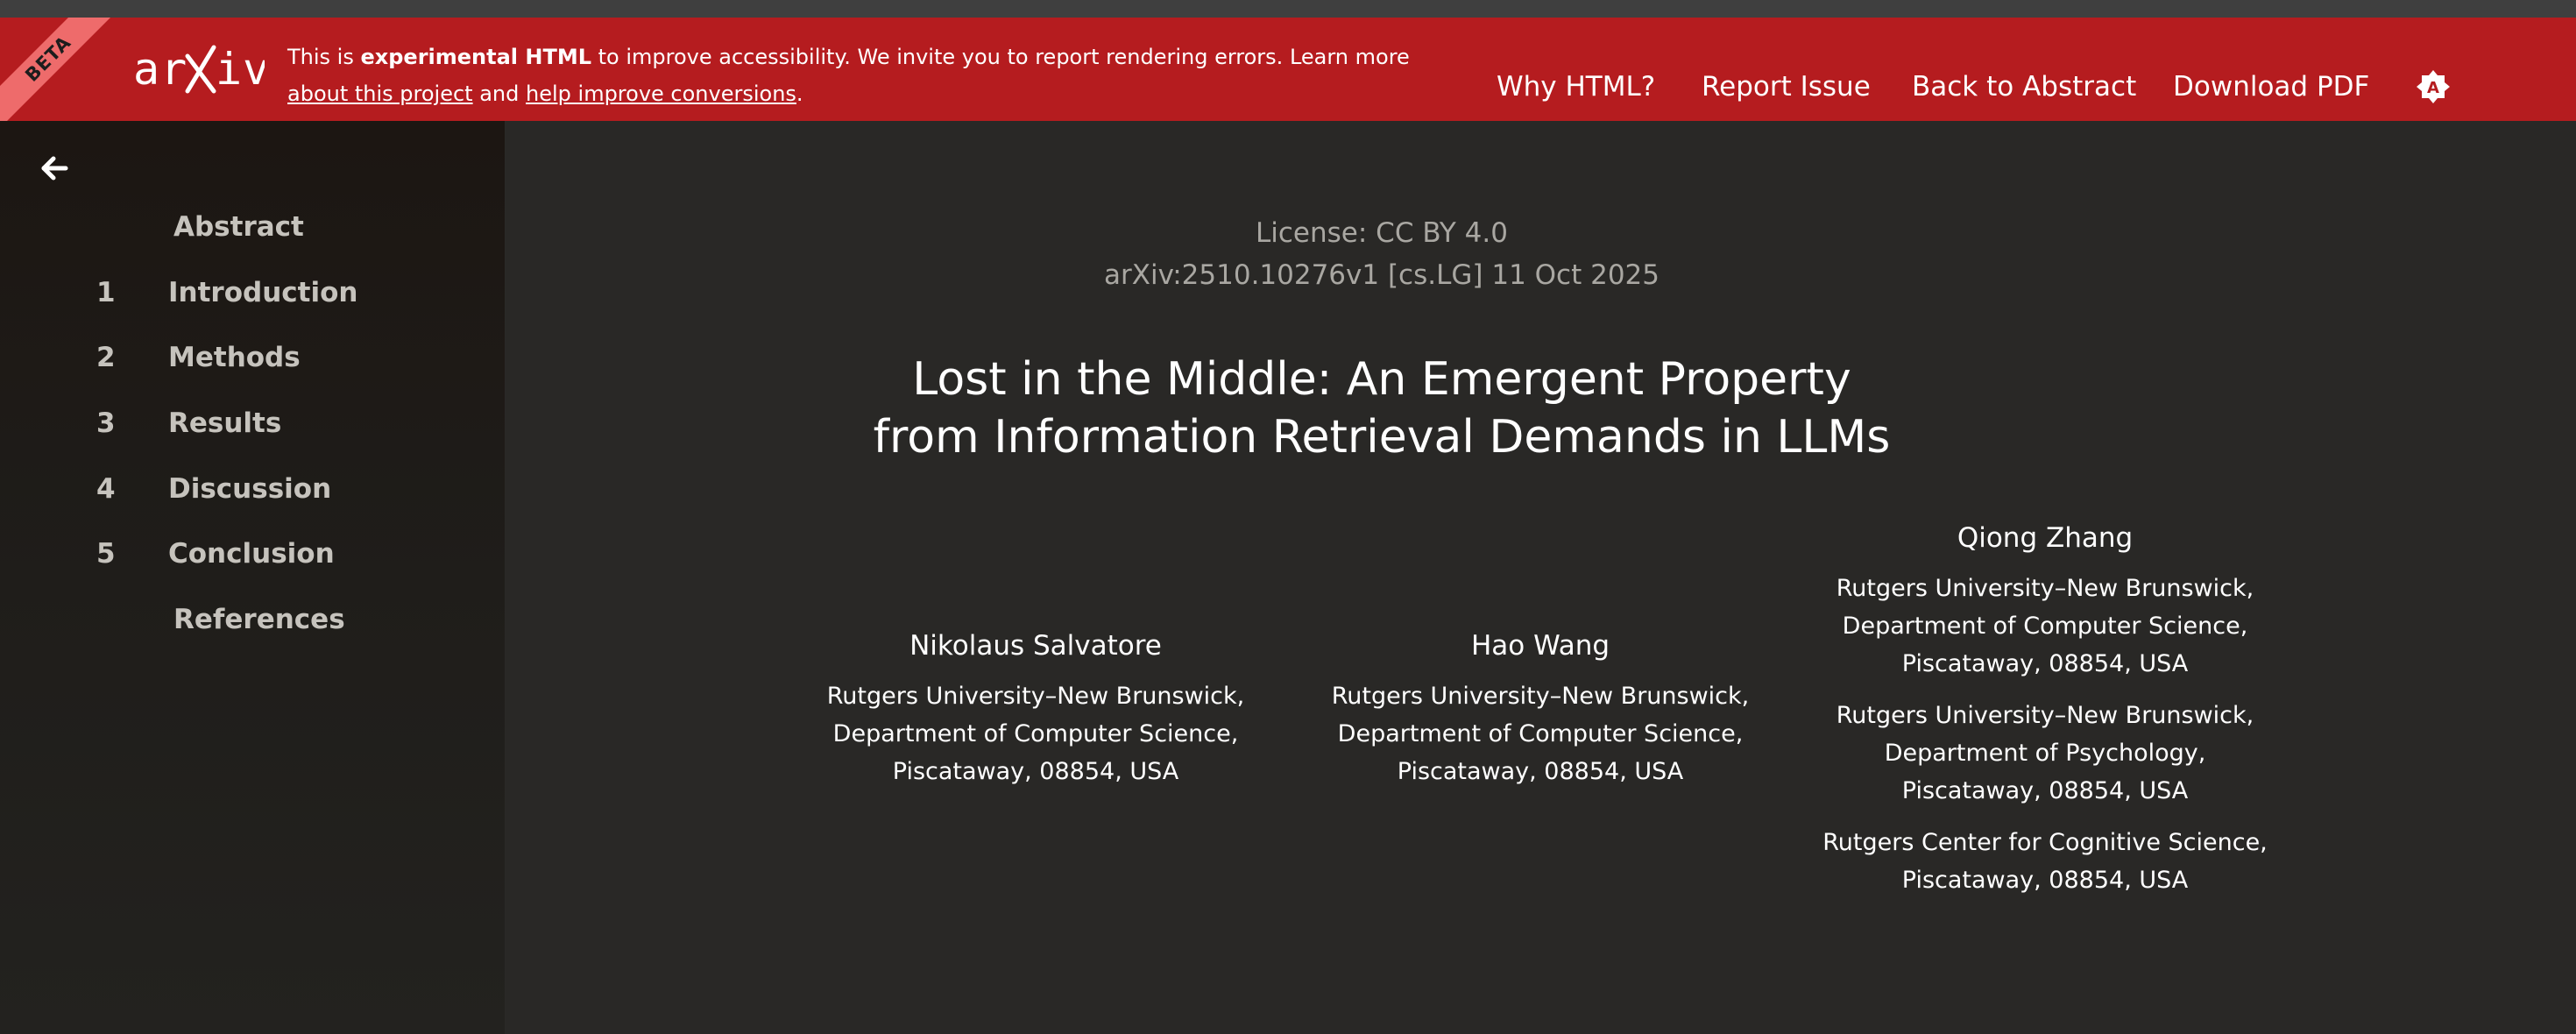 The height and width of the screenshot is (1034, 2576). I want to click on notice-bold: experimental HTML, so click(476, 57).